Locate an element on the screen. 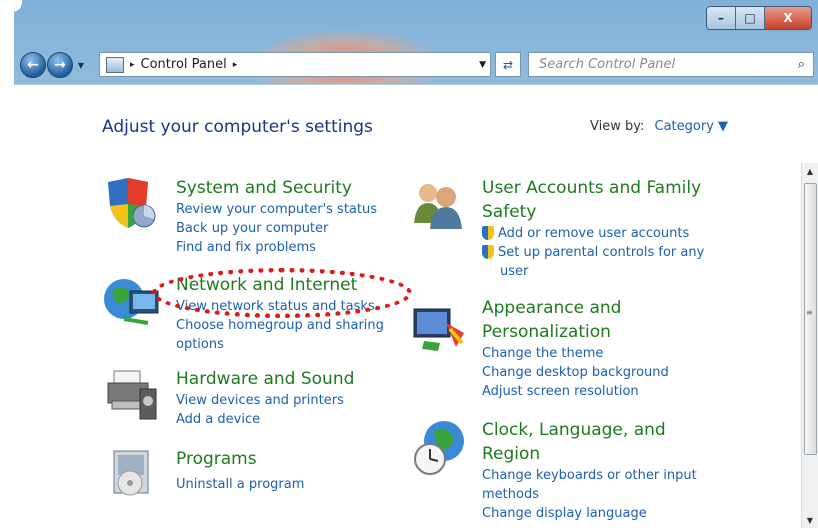 The height and width of the screenshot is (528, 818). users-icon is located at coordinates (437, 204).